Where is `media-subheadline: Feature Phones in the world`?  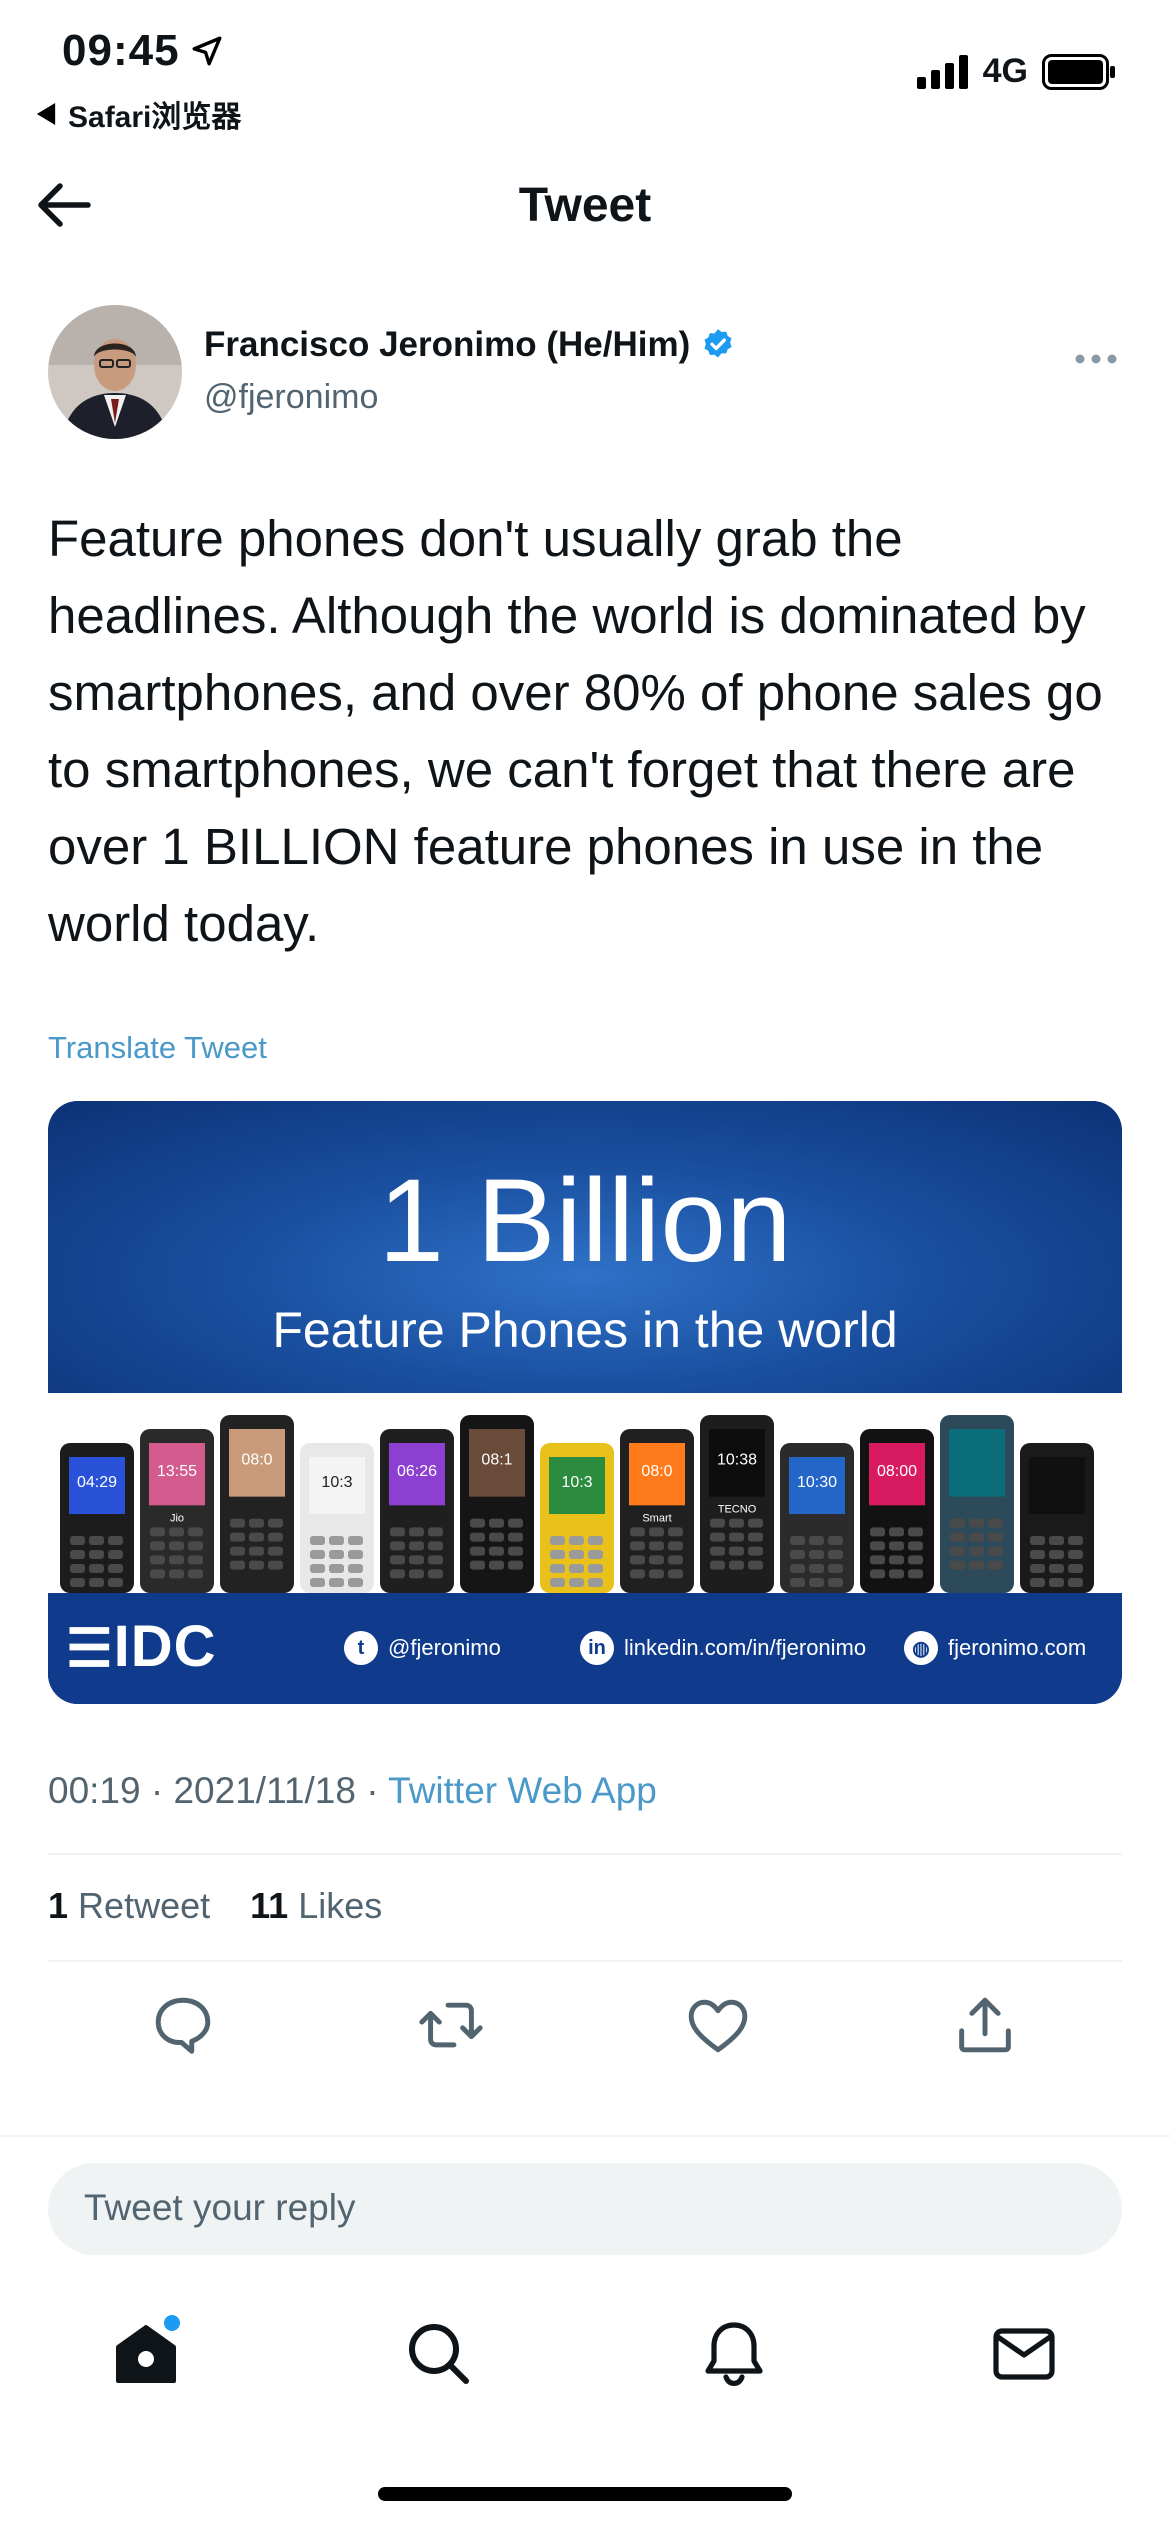 media-subheadline: Feature Phones in the world is located at coordinates (585, 1330).